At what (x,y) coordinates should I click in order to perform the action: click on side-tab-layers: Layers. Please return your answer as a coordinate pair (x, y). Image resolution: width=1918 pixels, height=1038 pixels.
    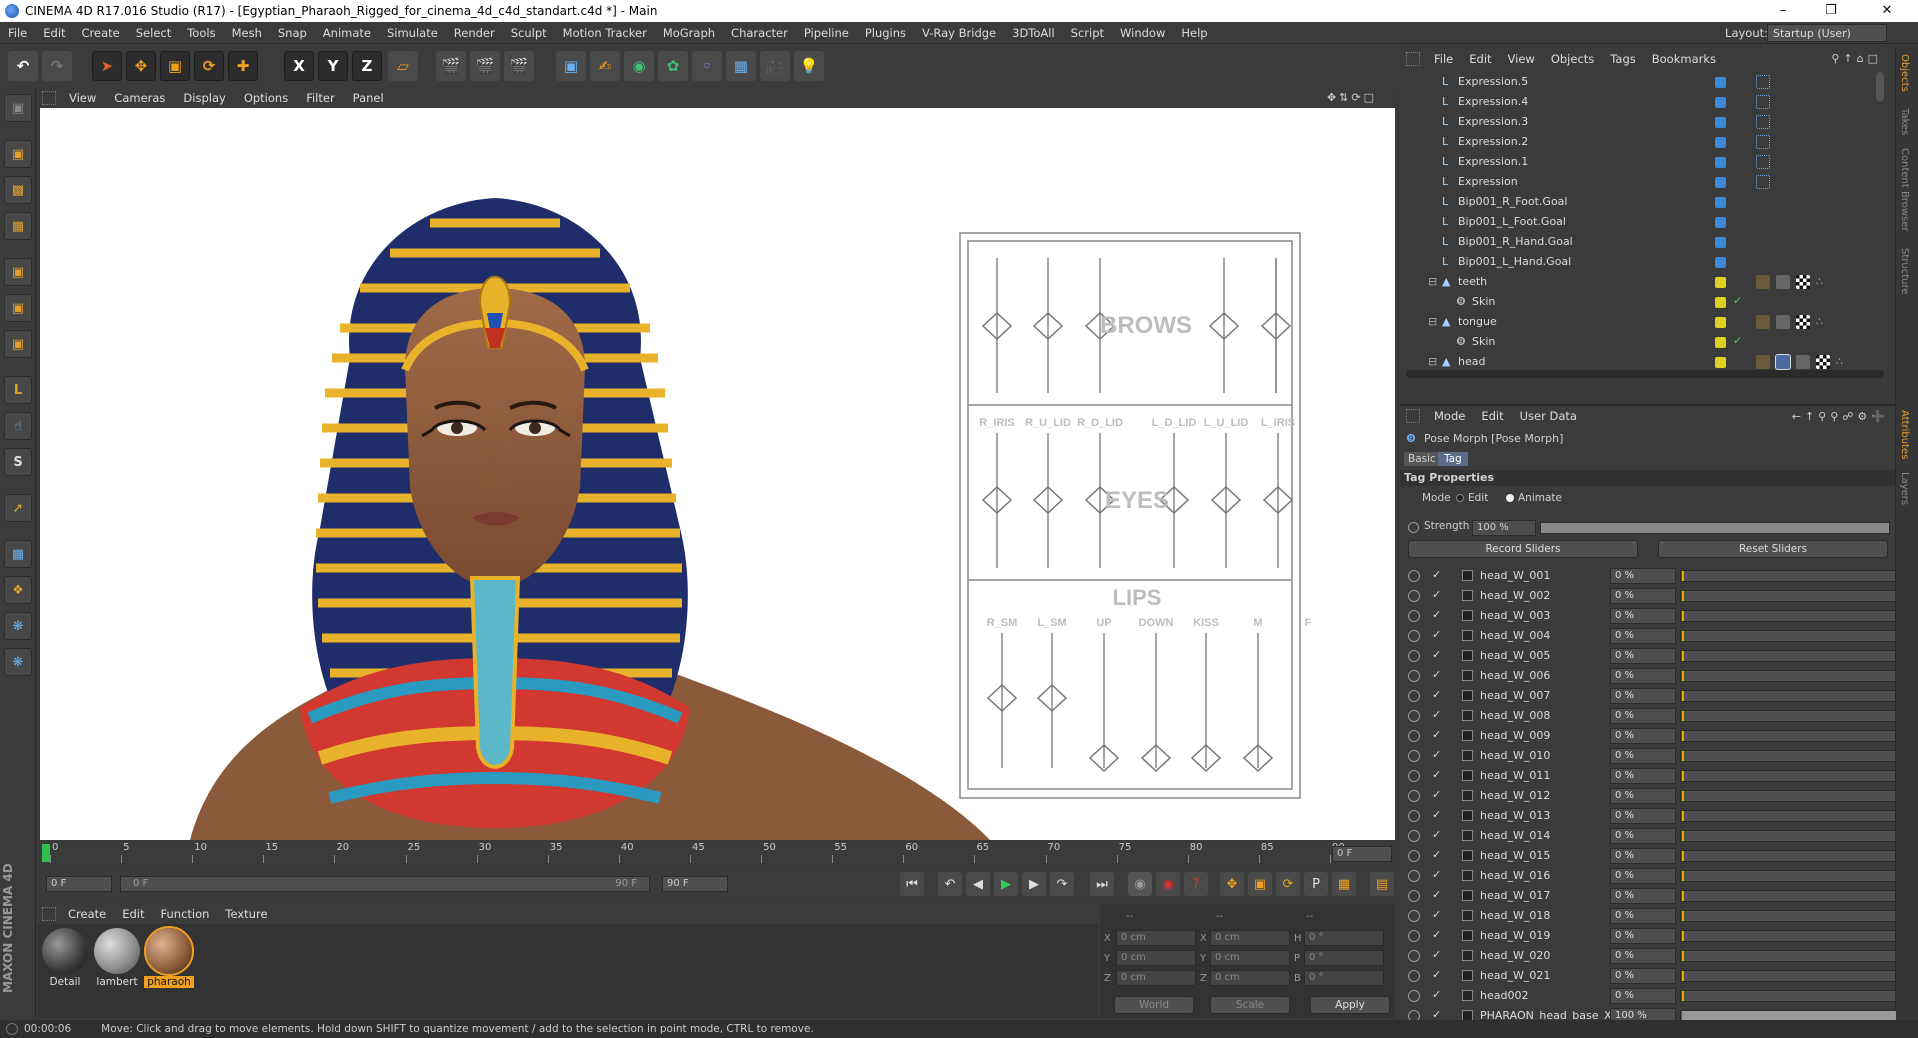
    Looking at the image, I should click on (1904, 488).